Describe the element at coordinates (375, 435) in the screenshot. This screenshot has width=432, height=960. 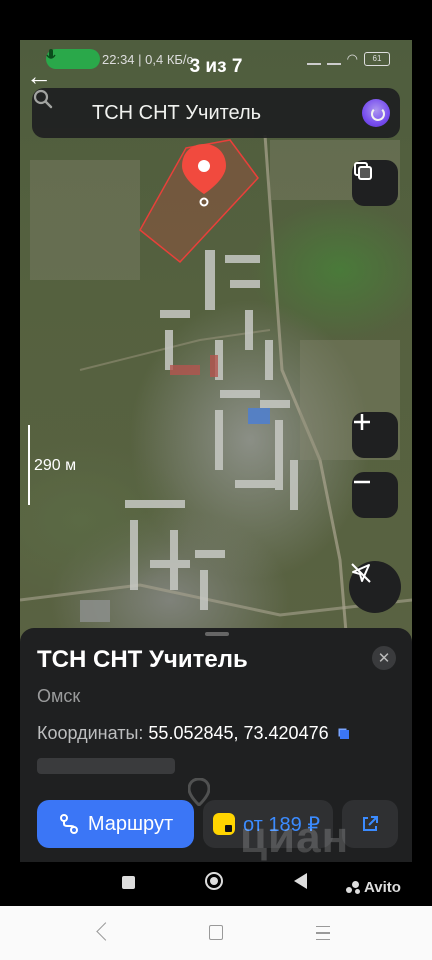
I see `zoom-in-button` at that location.